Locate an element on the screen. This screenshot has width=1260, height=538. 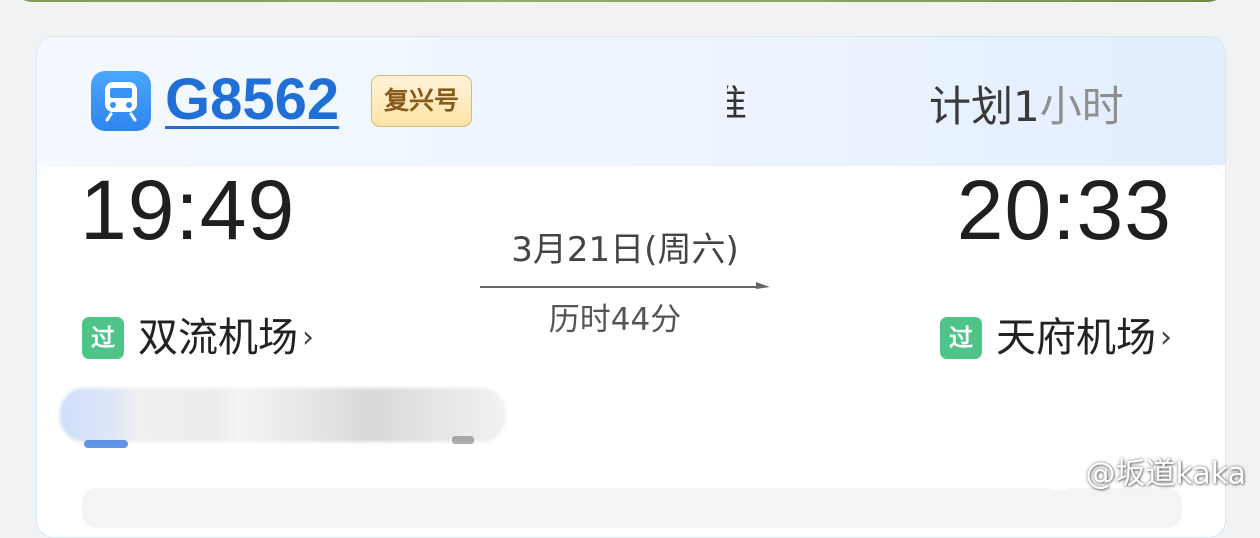
weibo-logo-icon is located at coordinates (1059, 475).